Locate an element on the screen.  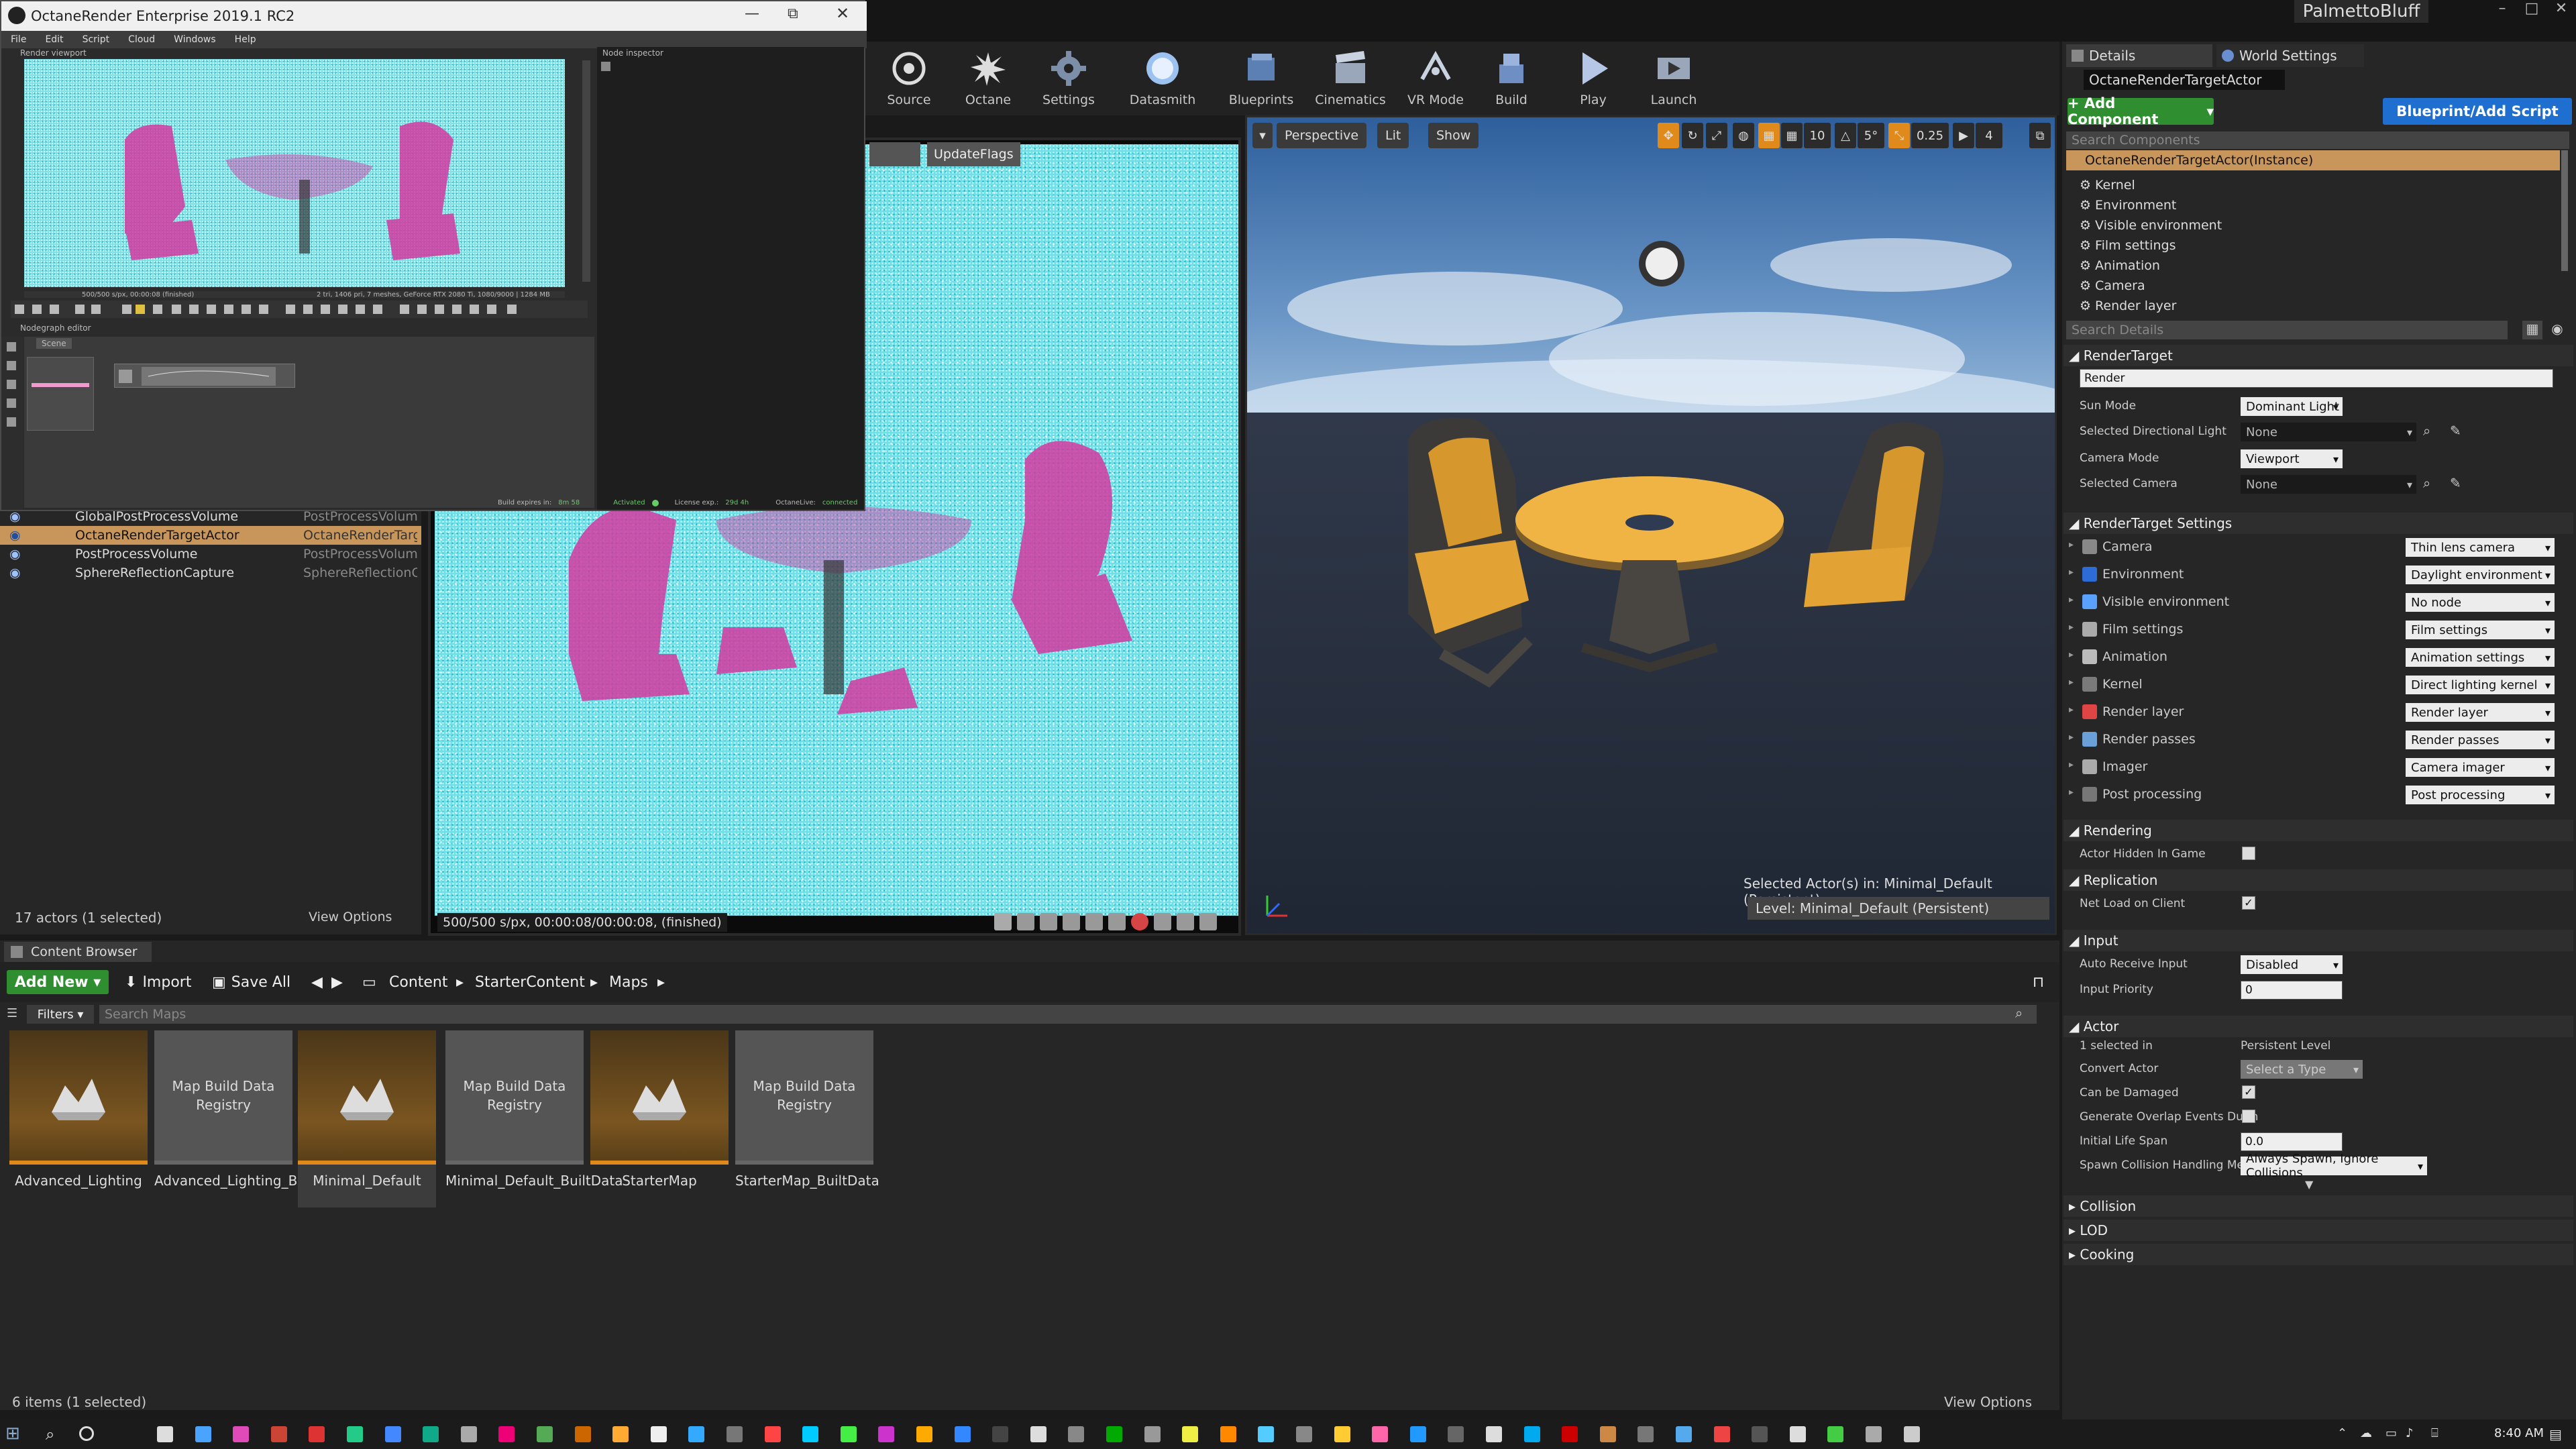
section-input: ◢ Input is located at coordinates (2318, 940).